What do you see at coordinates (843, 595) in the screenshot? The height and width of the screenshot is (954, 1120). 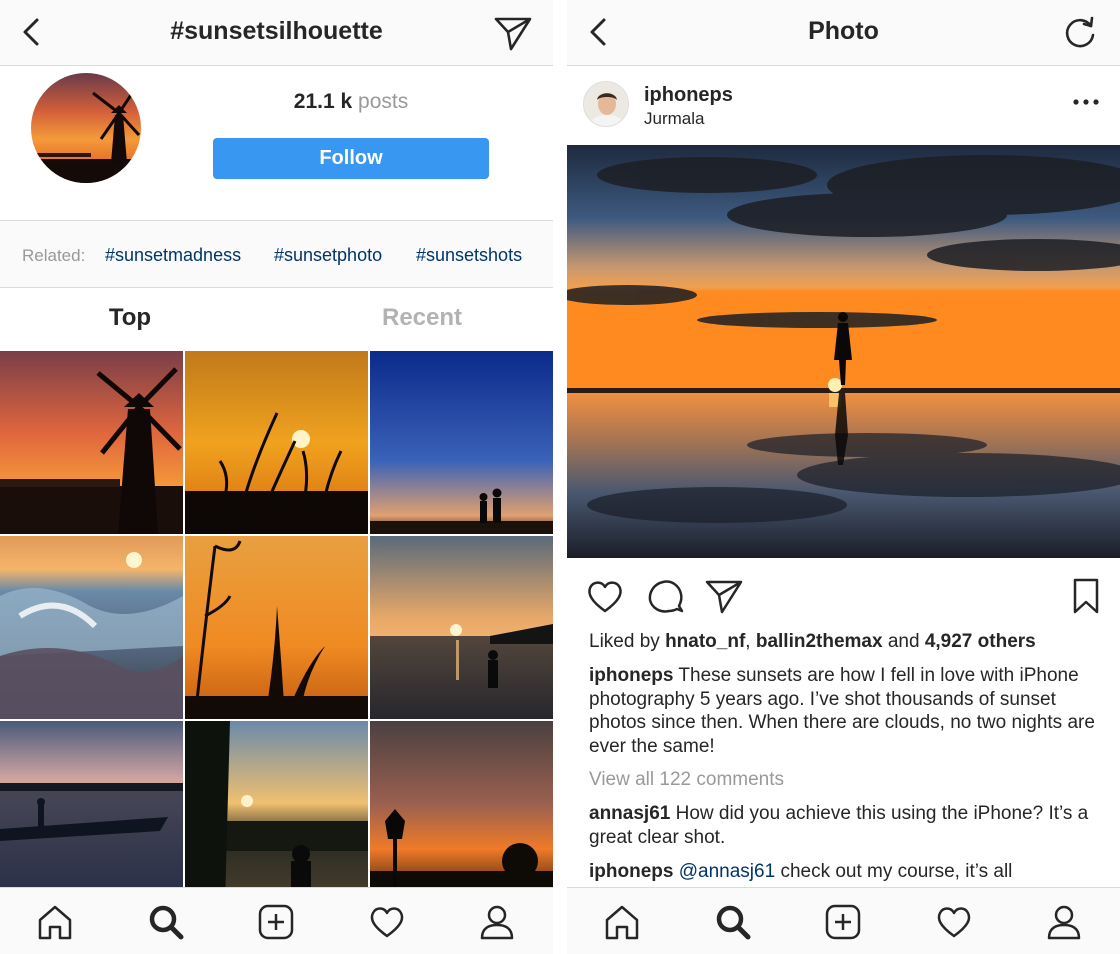 I see `post-actions` at bounding box center [843, 595].